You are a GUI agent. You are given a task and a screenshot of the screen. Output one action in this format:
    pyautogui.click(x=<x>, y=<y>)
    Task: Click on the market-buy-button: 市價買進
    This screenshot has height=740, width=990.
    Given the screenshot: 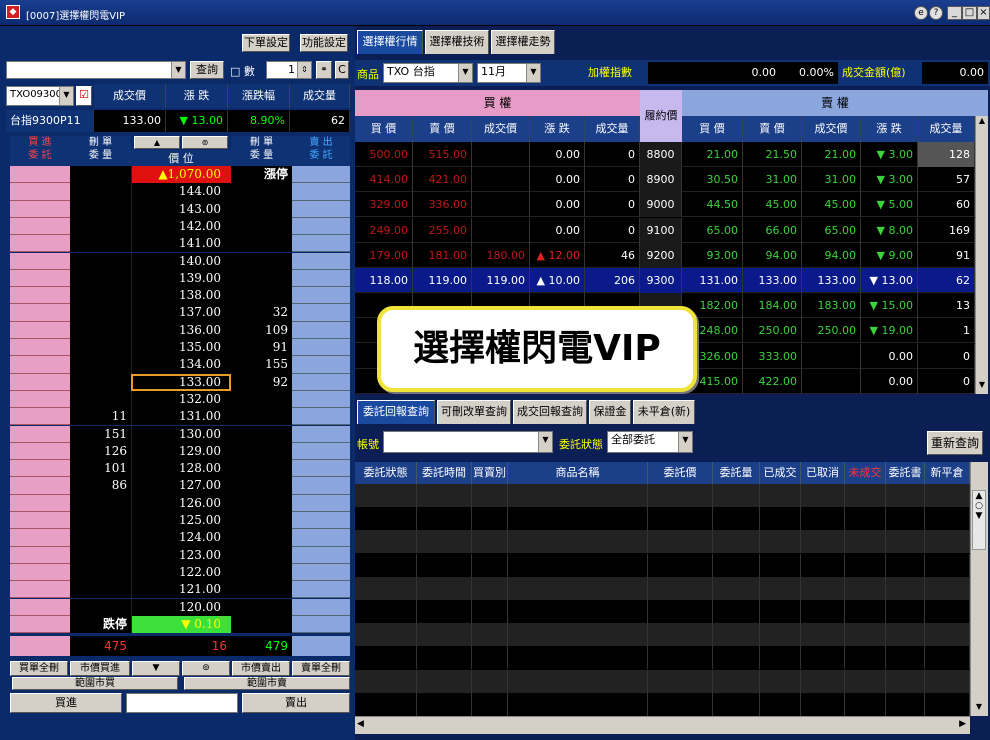 What is the action you would take?
    pyautogui.click(x=100, y=668)
    